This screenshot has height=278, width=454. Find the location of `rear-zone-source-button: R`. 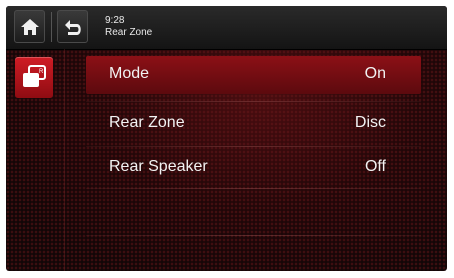

rear-zone-source-button: R is located at coordinates (34, 77).